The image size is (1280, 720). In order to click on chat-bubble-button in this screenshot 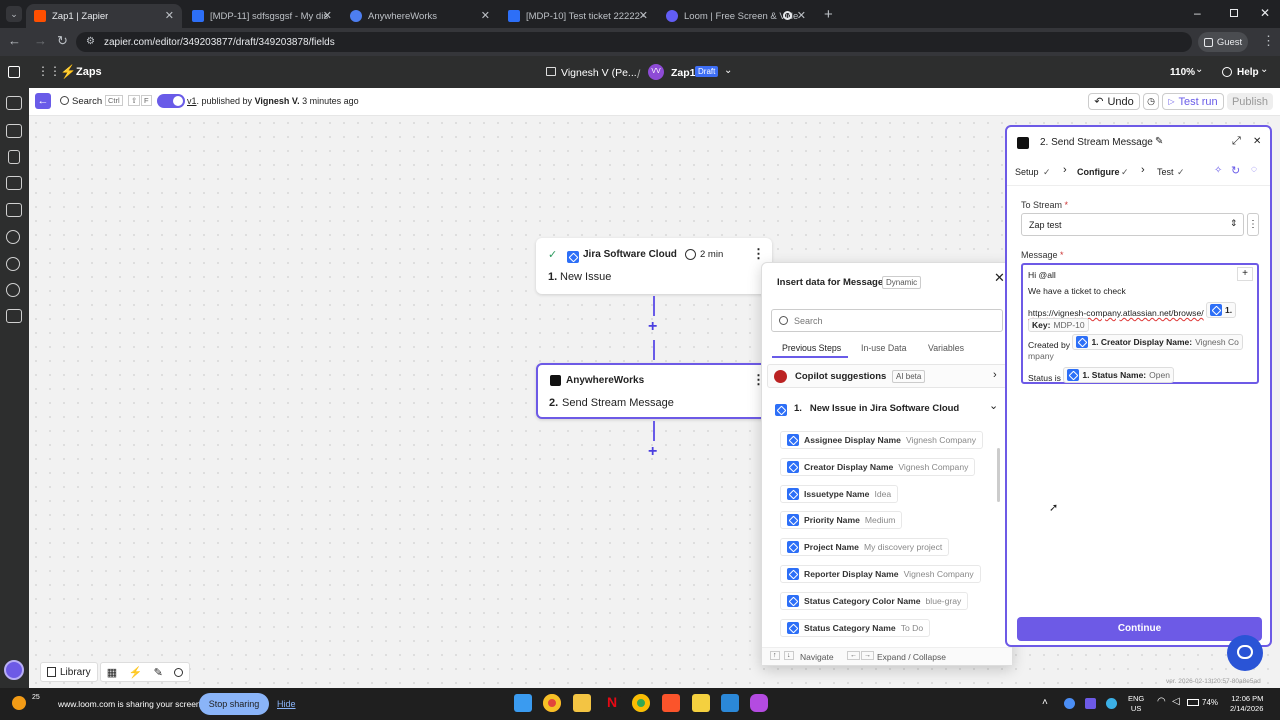, I will do `click(1245, 653)`.